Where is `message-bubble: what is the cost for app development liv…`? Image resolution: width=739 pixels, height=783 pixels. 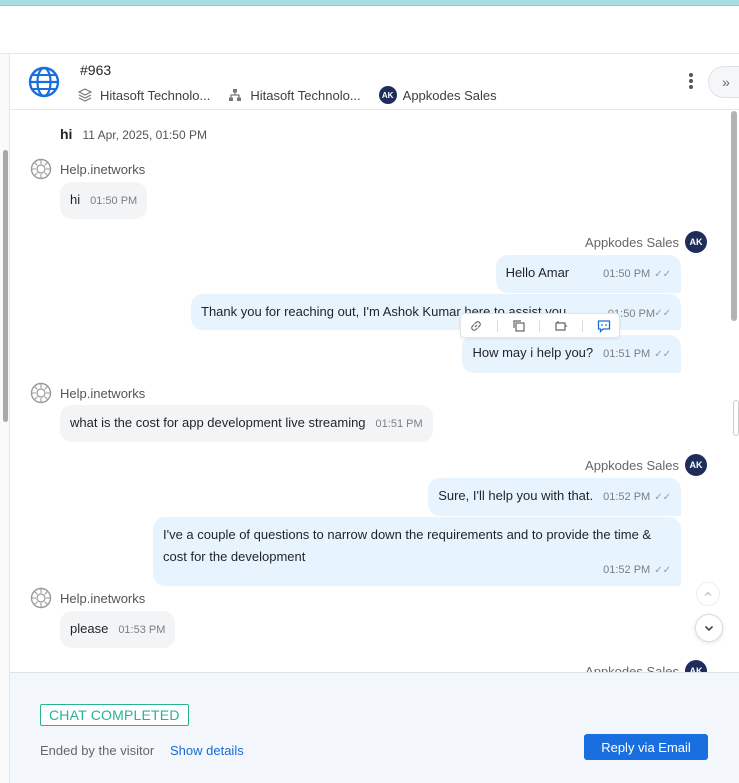 message-bubble: what is the cost for app development liv… is located at coordinates (246, 423).